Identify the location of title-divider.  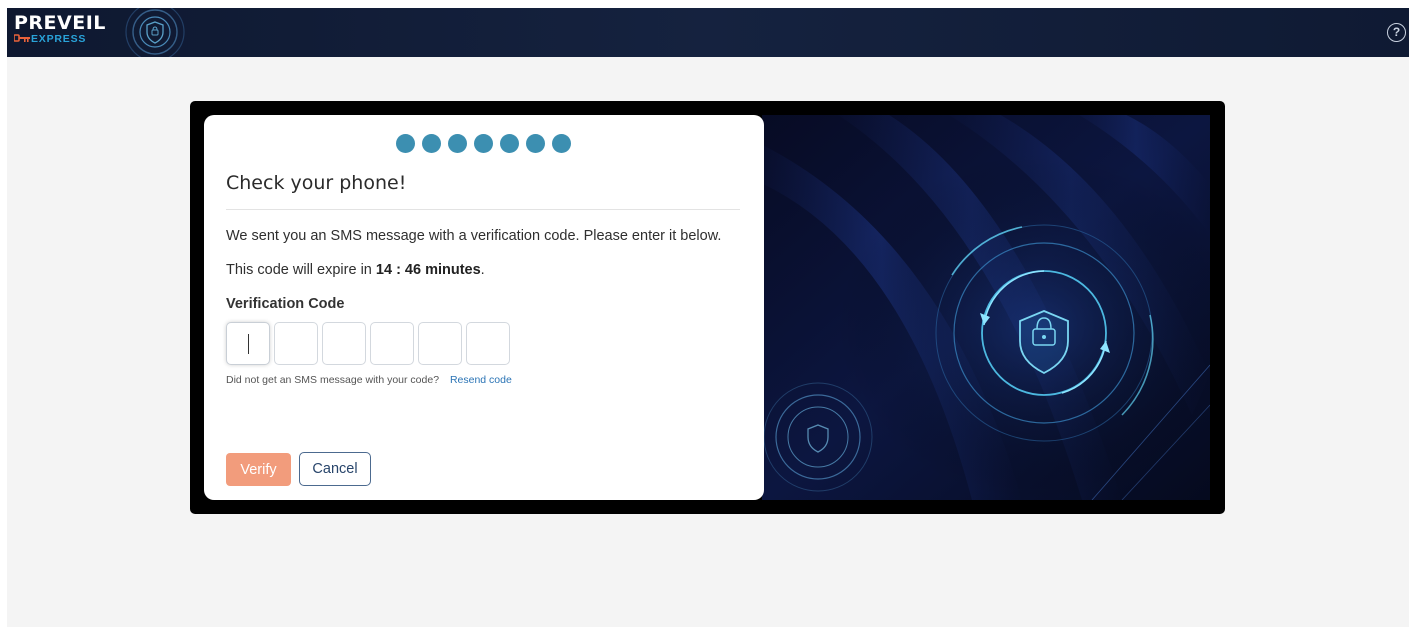
(483, 209).